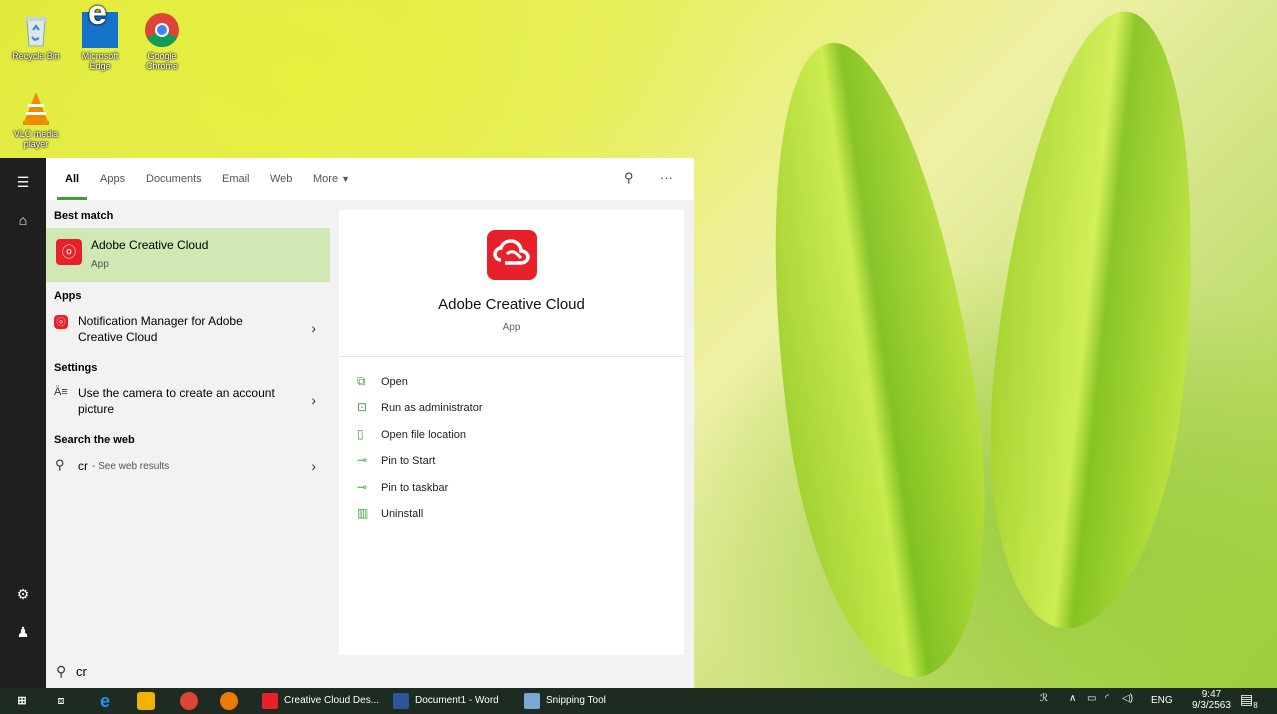 The width and height of the screenshot is (1277, 714). What do you see at coordinates (162, 30) in the screenshot?
I see `chrome-icon` at bounding box center [162, 30].